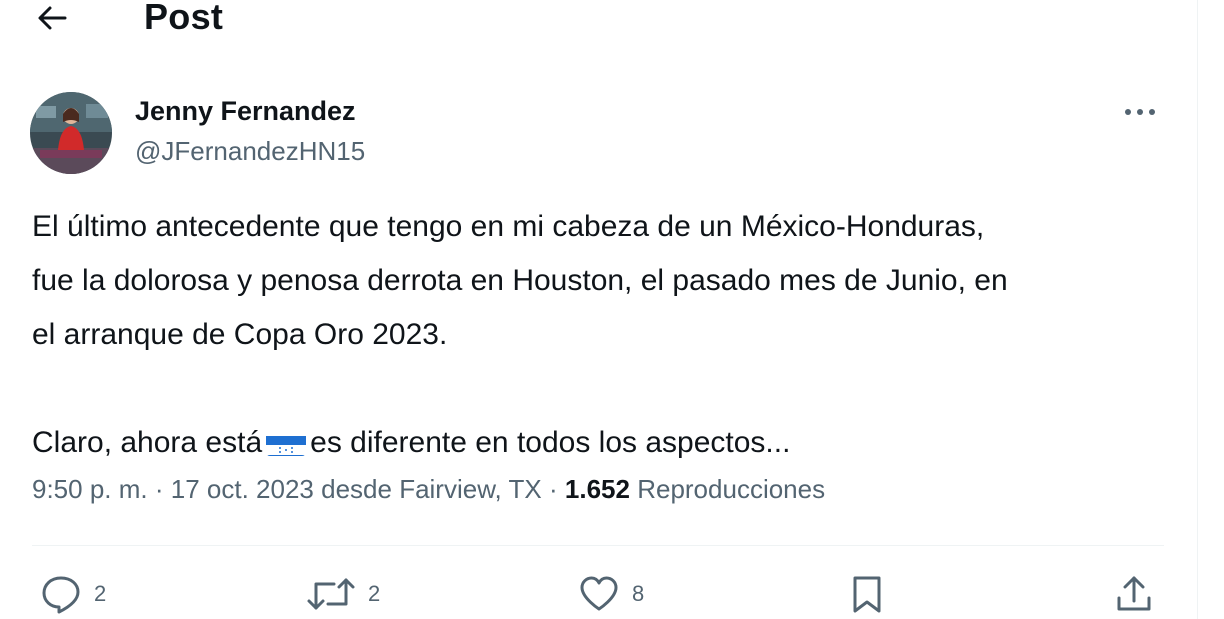 Image resolution: width=1224 pixels, height=619 pixels. What do you see at coordinates (598, 25) in the screenshot?
I see `page-header: Post` at bounding box center [598, 25].